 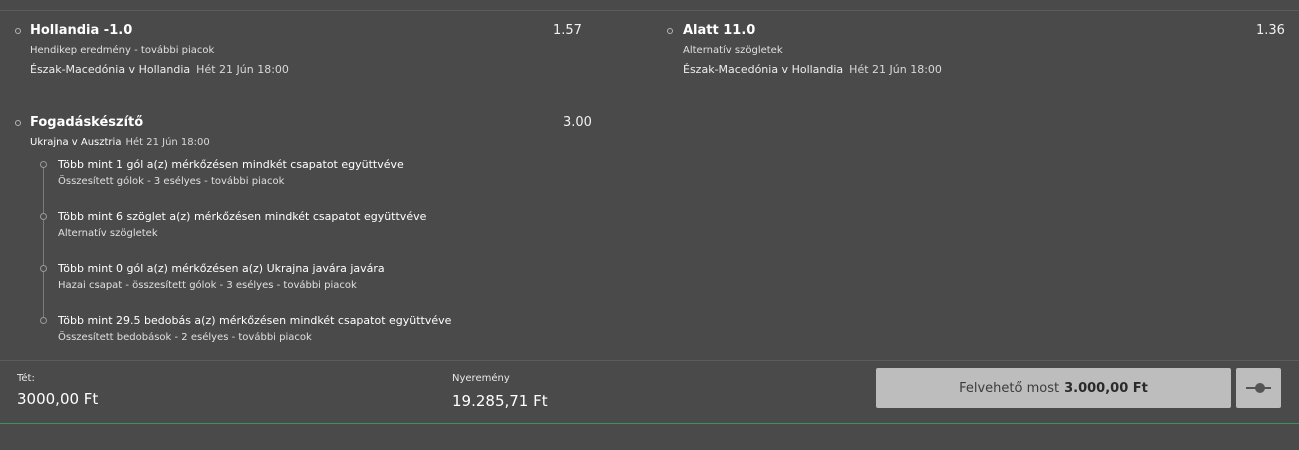 I want to click on leg-subtitle: Alternatív szögletek, so click(x=108, y=233).